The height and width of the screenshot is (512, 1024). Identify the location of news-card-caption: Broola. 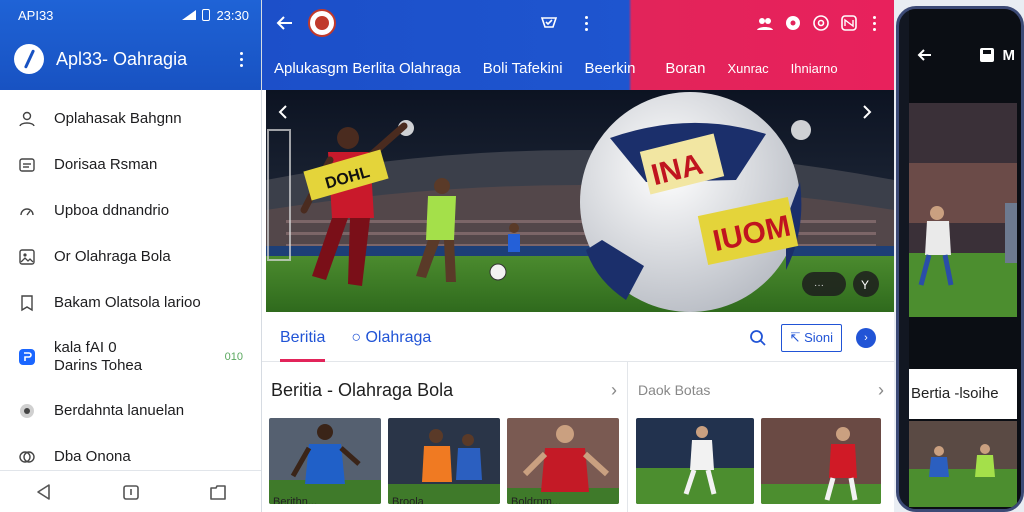
(408, 500).